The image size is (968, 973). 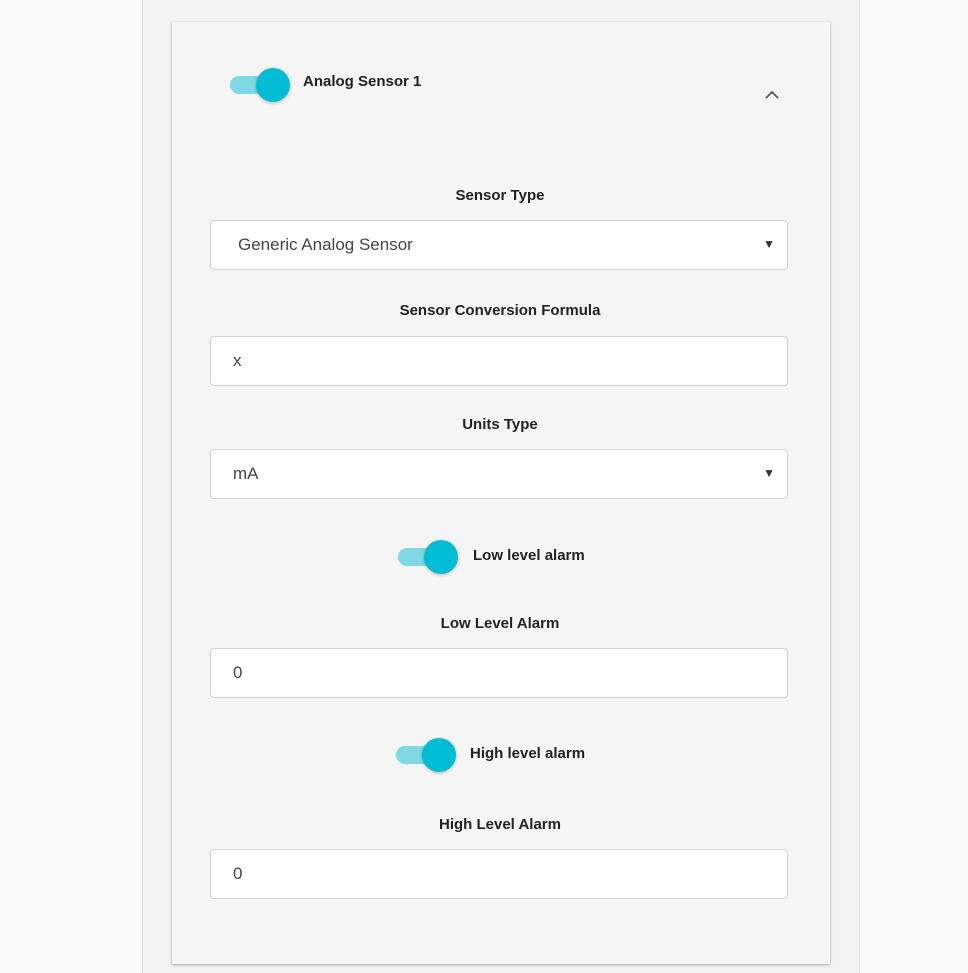 What do you see at coordinates (238, 672) in the screenshot?
I see `low-level-alarm-value: 0` at bounding box center [238, 672].